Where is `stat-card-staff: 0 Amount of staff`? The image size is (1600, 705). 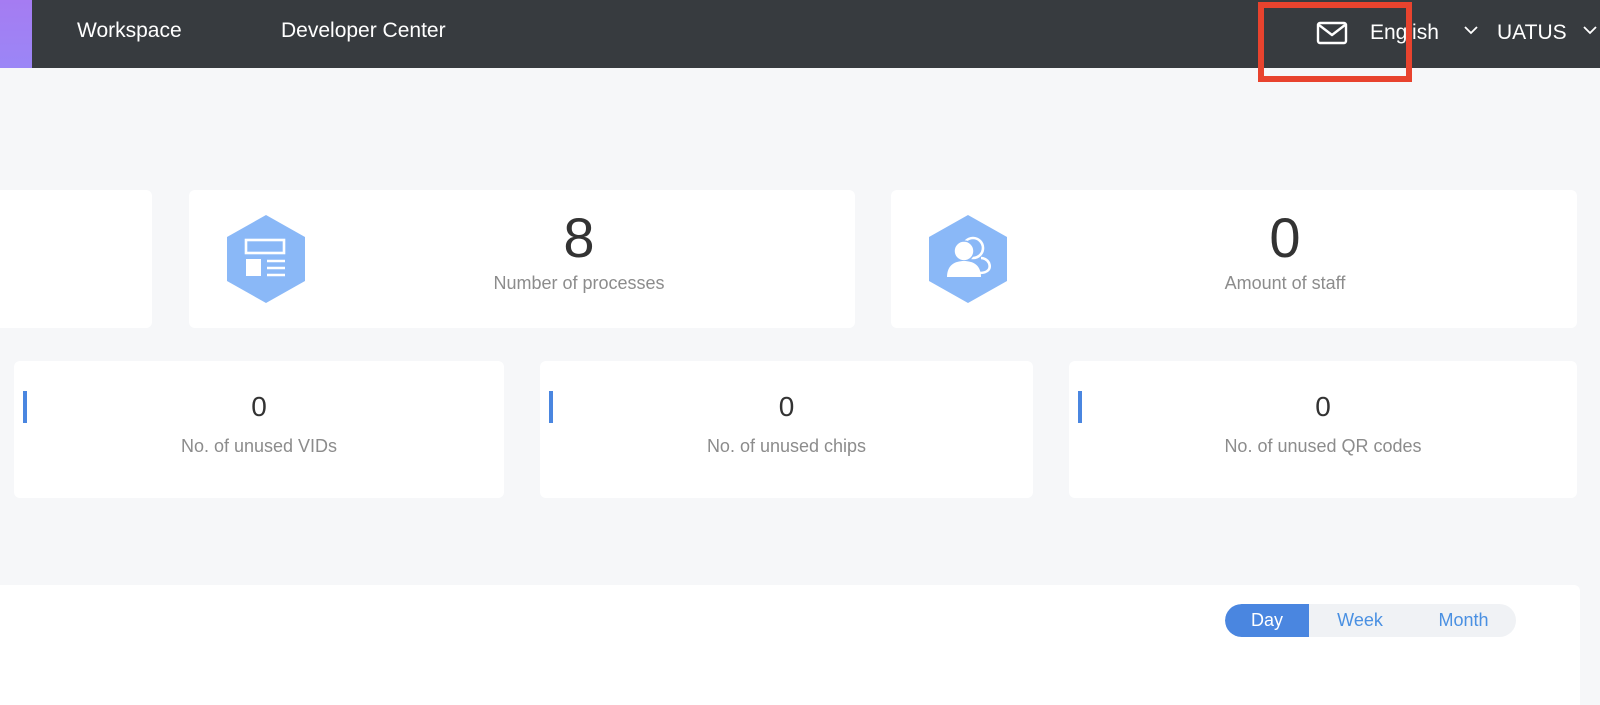 stat-card-staff: 0 Amount of staff is located at coordinates (1234, 259).